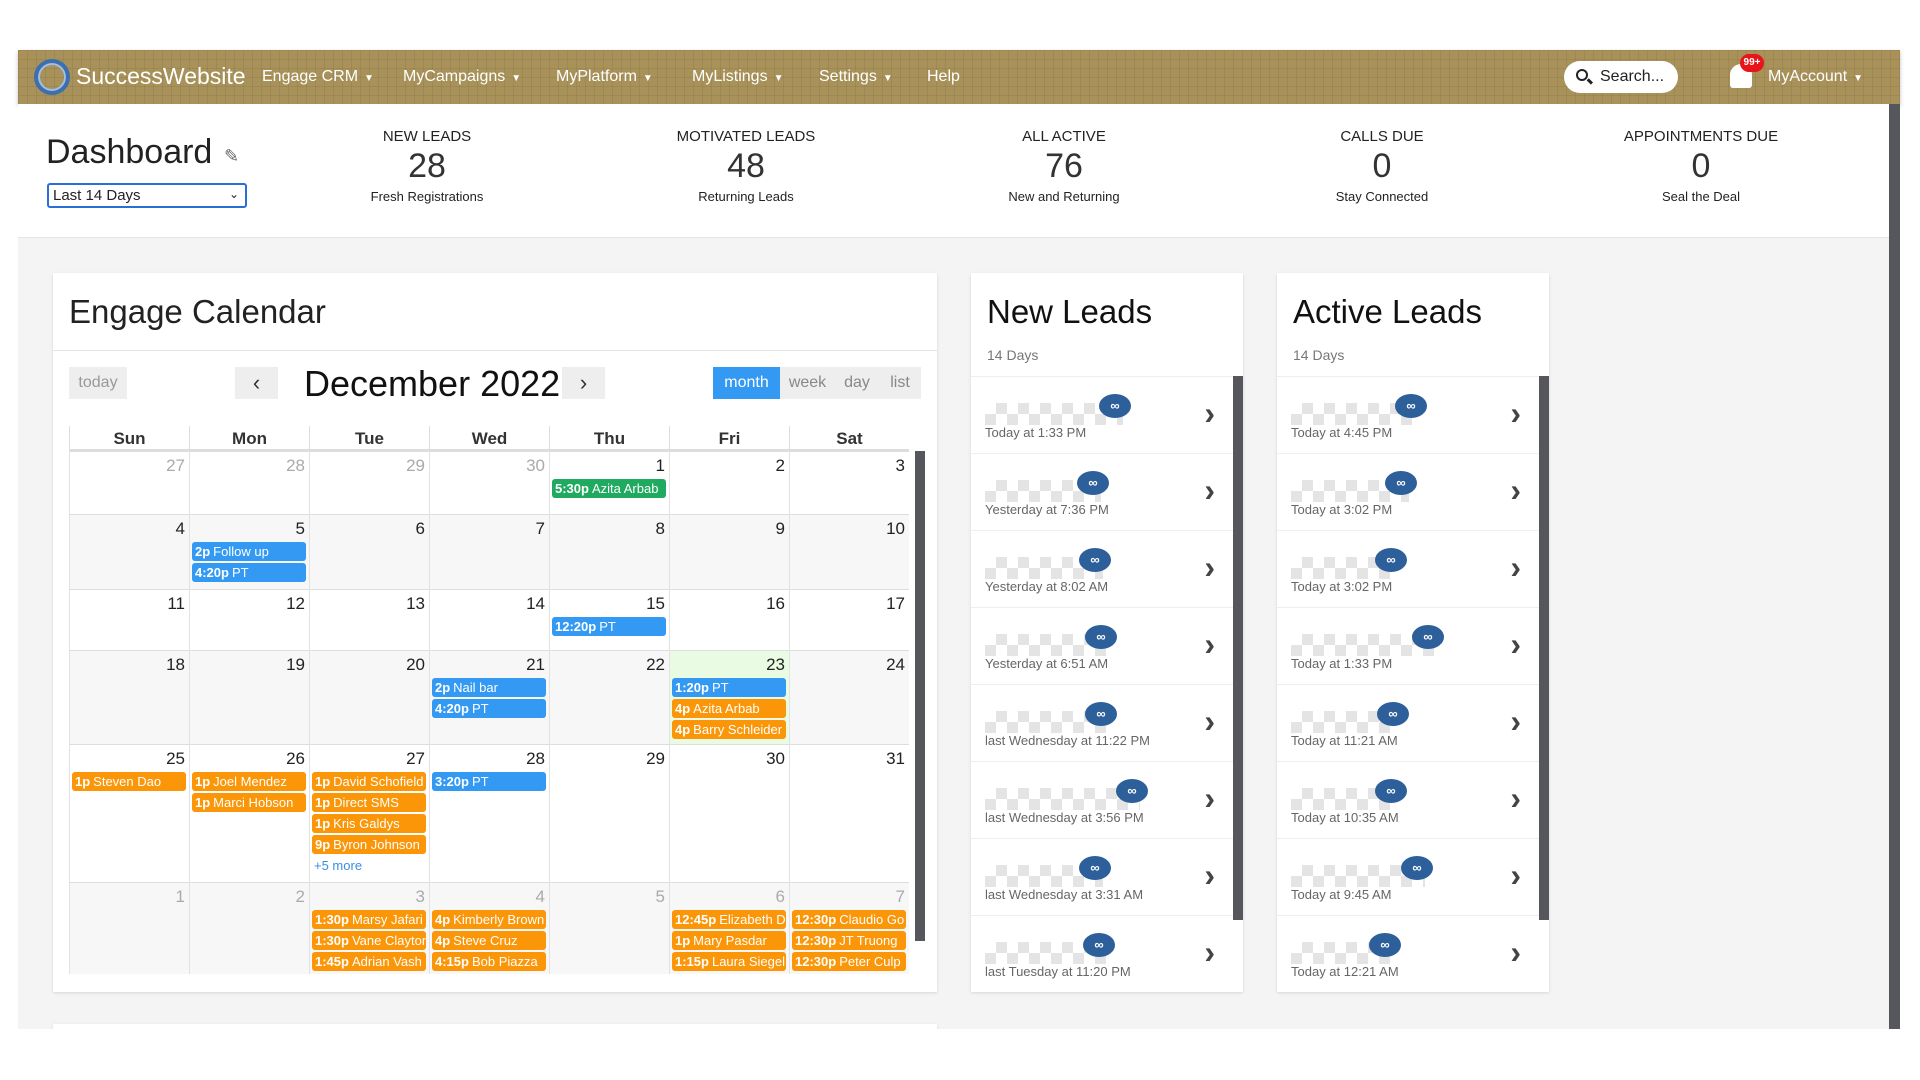 The height and width of the screenshot is (1080, 1920). What do you see at coordinates (369, 802) in the screenshot?
I see `calendar-event: 1p Direct SMS` at bounding box center [369, 802].